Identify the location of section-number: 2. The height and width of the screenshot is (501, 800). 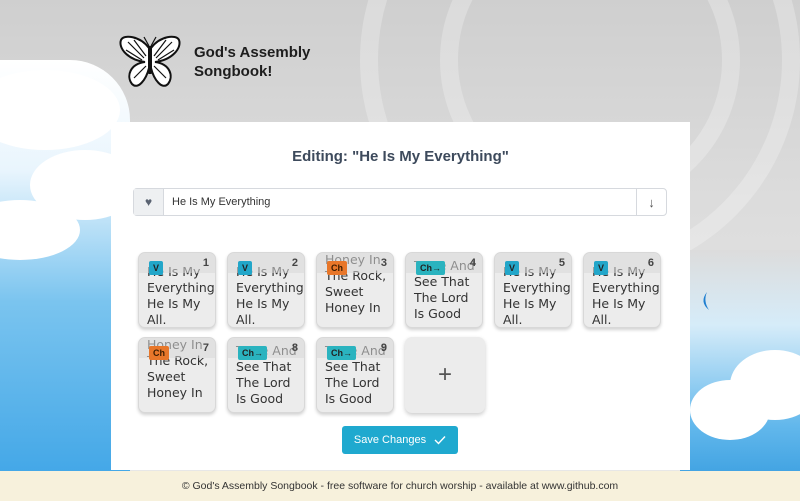
(294, 263).